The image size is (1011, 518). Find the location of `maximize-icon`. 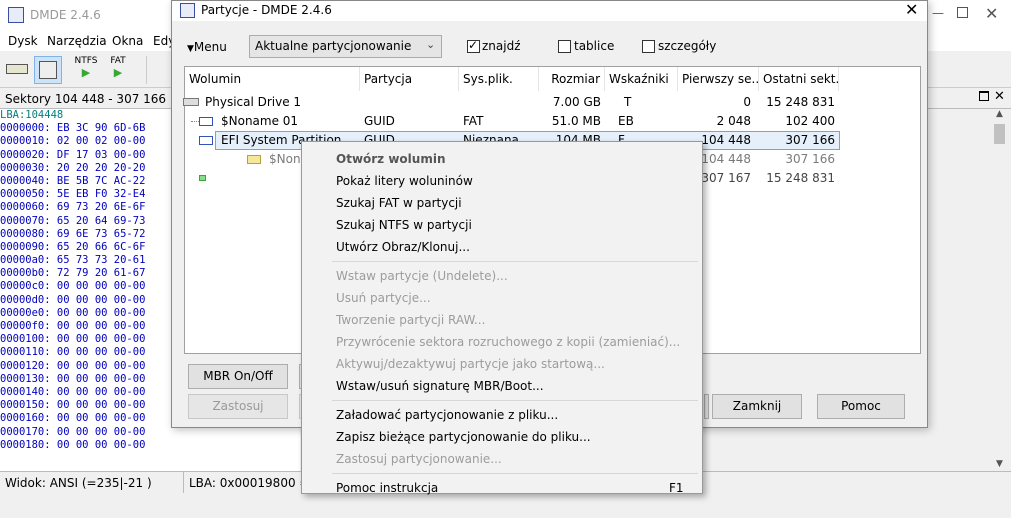

maximize-icon is located at coordinates (962, 12).